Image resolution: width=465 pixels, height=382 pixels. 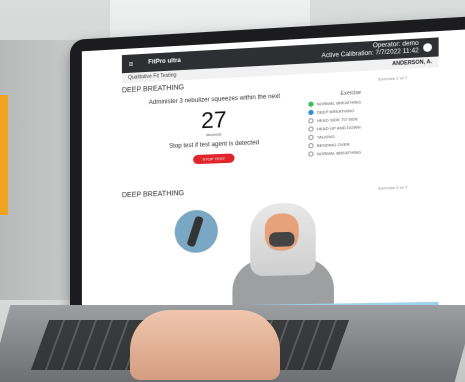 What do you see at coordinates (311, 104) in the screenshot?
I see `check-icon` at bounding box center [311, 104].